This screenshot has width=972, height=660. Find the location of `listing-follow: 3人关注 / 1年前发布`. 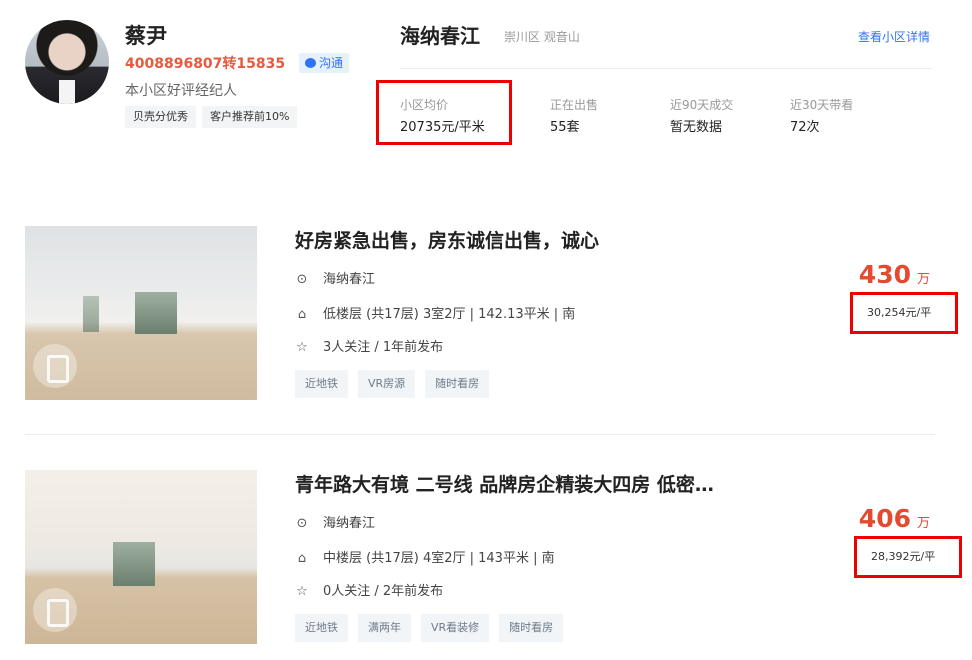

listing-follow: 3人关注 / 1年前发布 is located at coordinates (383, 347).